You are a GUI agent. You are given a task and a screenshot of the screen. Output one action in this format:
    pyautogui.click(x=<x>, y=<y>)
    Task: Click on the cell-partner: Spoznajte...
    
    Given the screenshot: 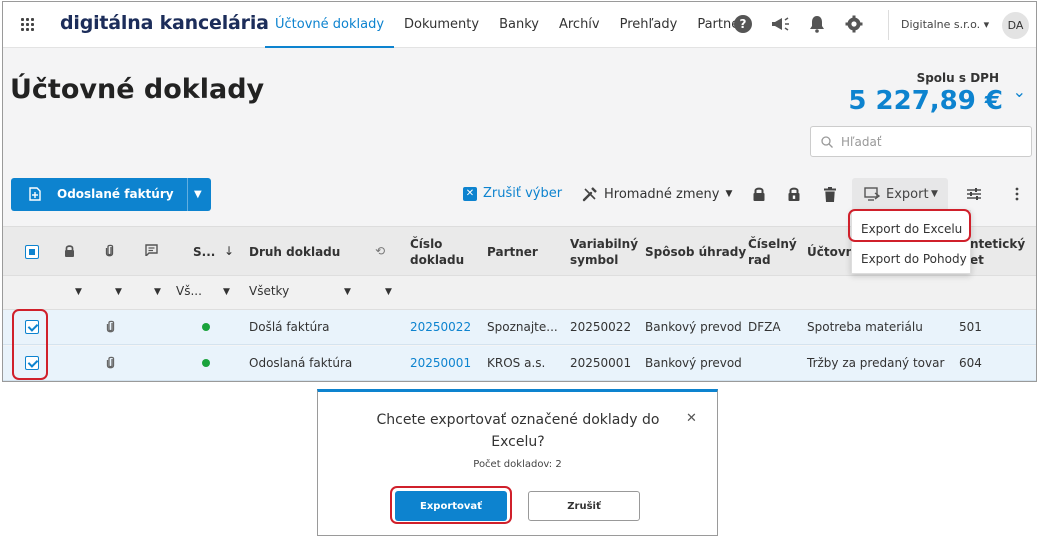 What is the action you would take?
    pyautogui.click(x=522, y=327)
    